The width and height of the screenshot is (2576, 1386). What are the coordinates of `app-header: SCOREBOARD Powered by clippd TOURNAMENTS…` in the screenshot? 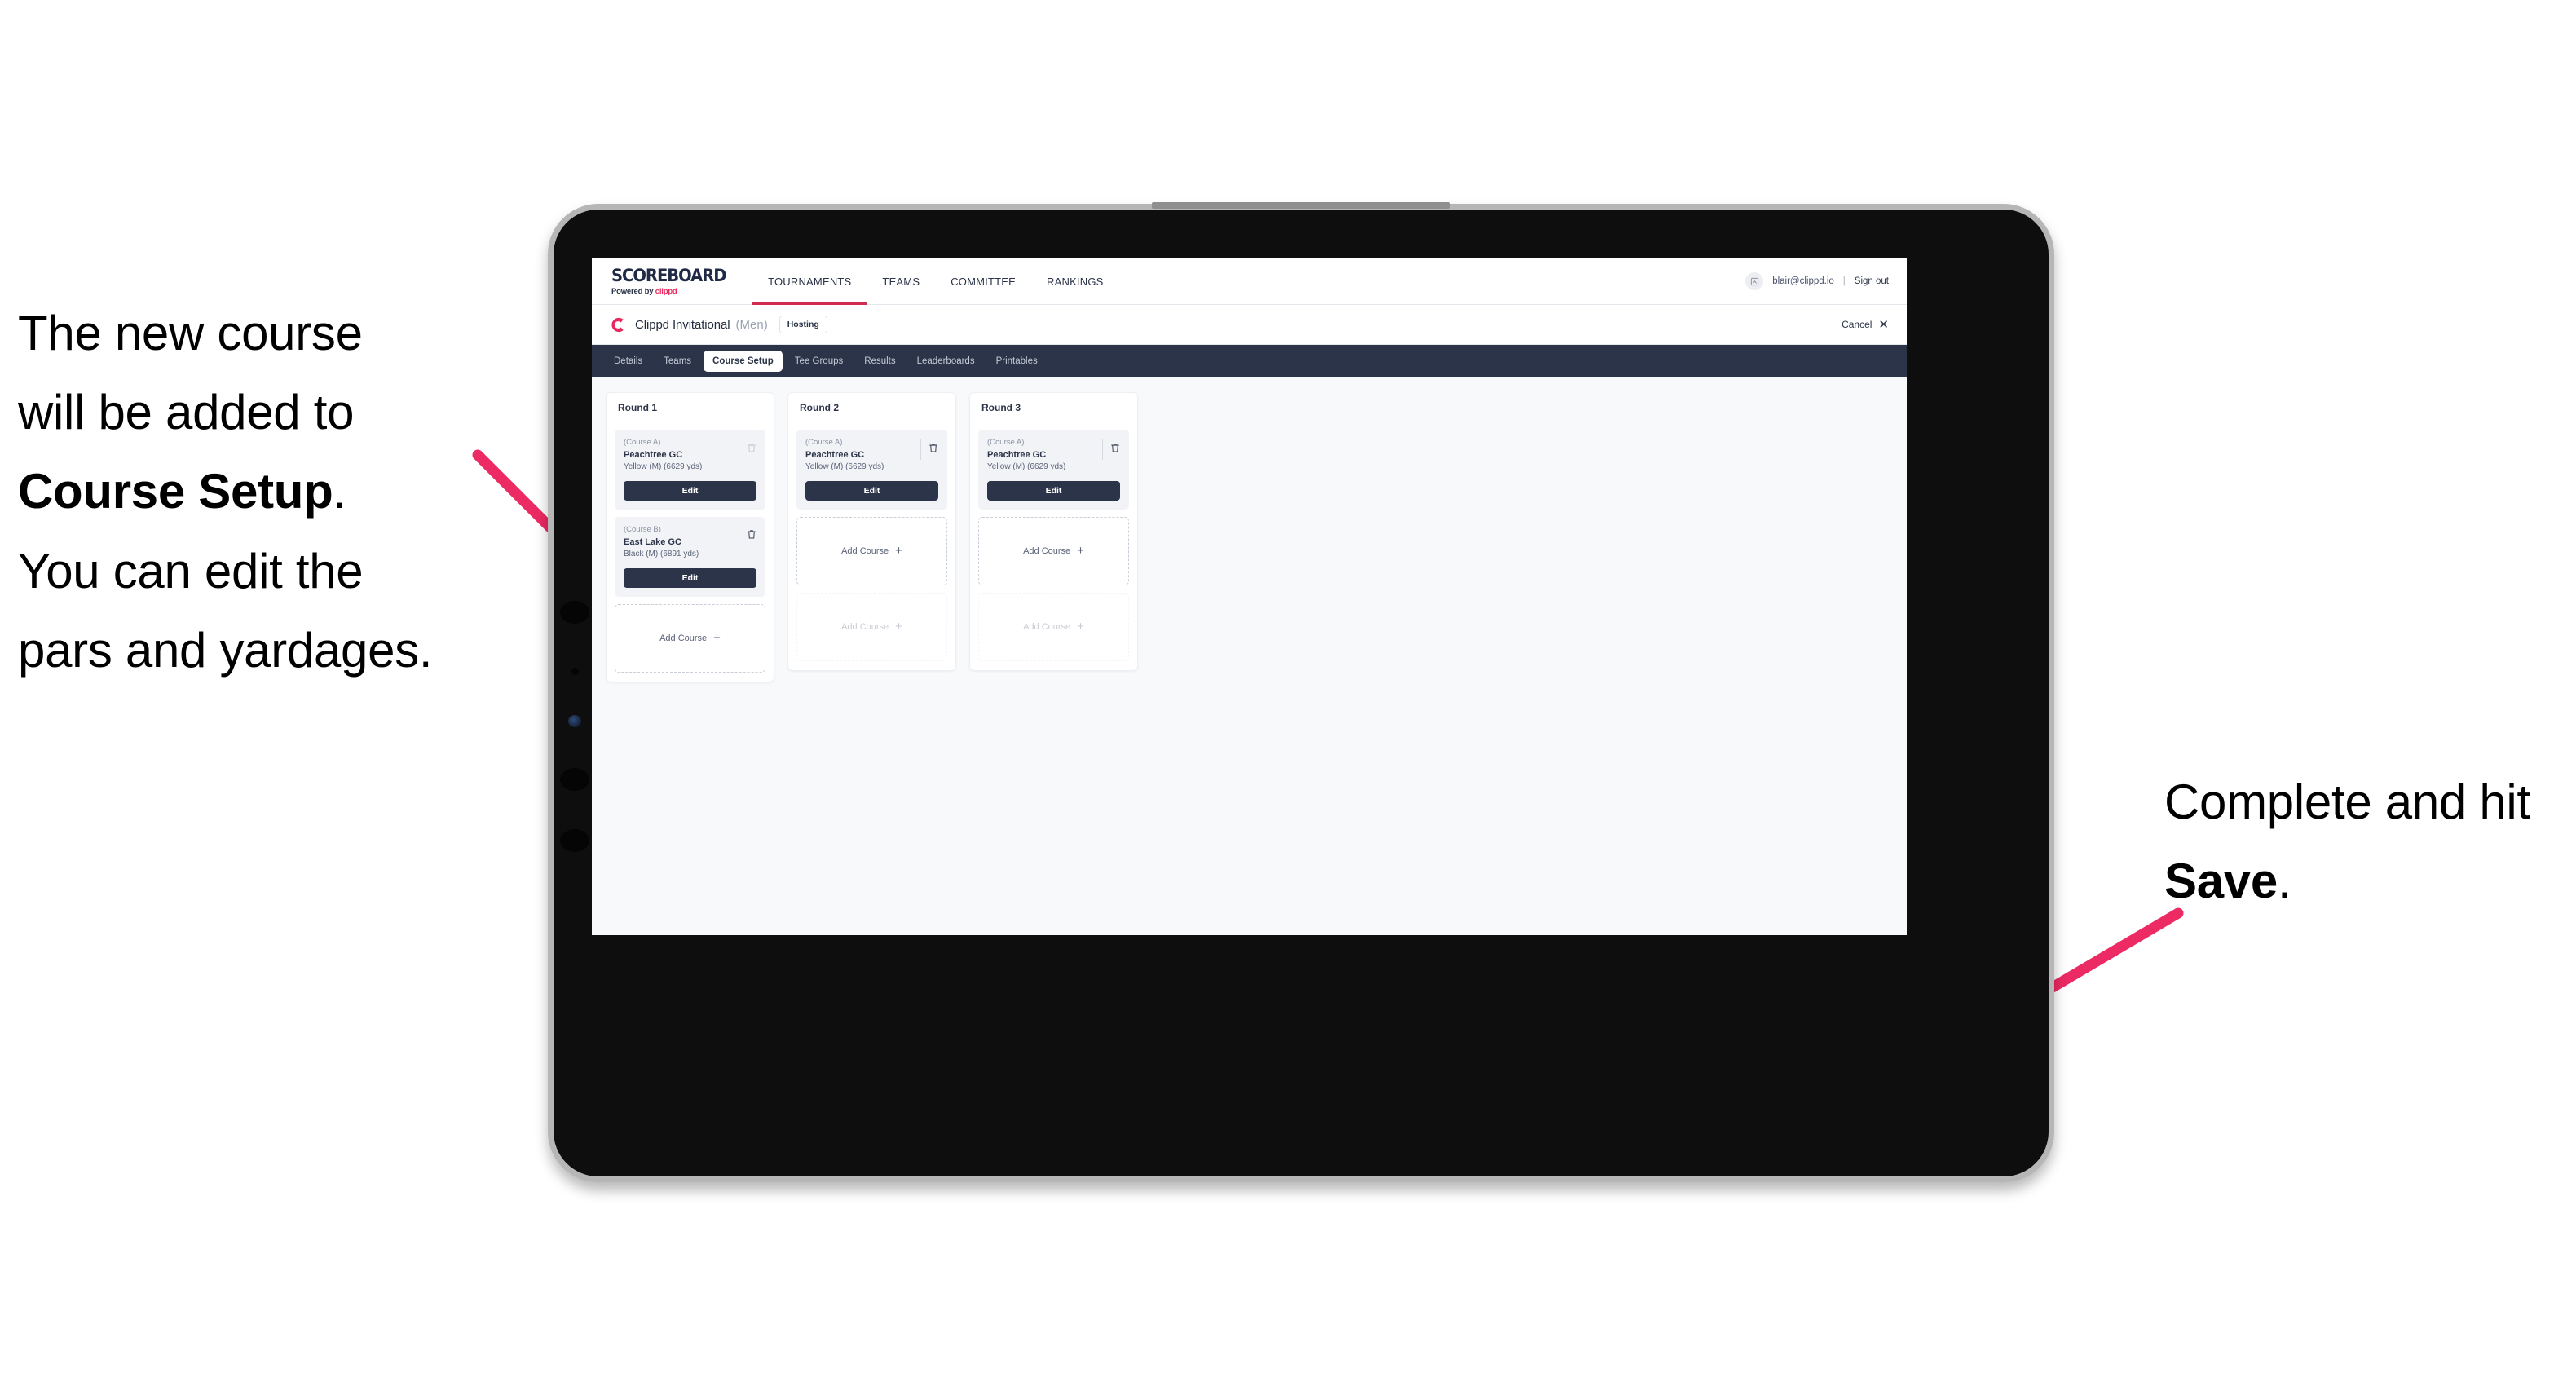 It's located at (1249, 281).